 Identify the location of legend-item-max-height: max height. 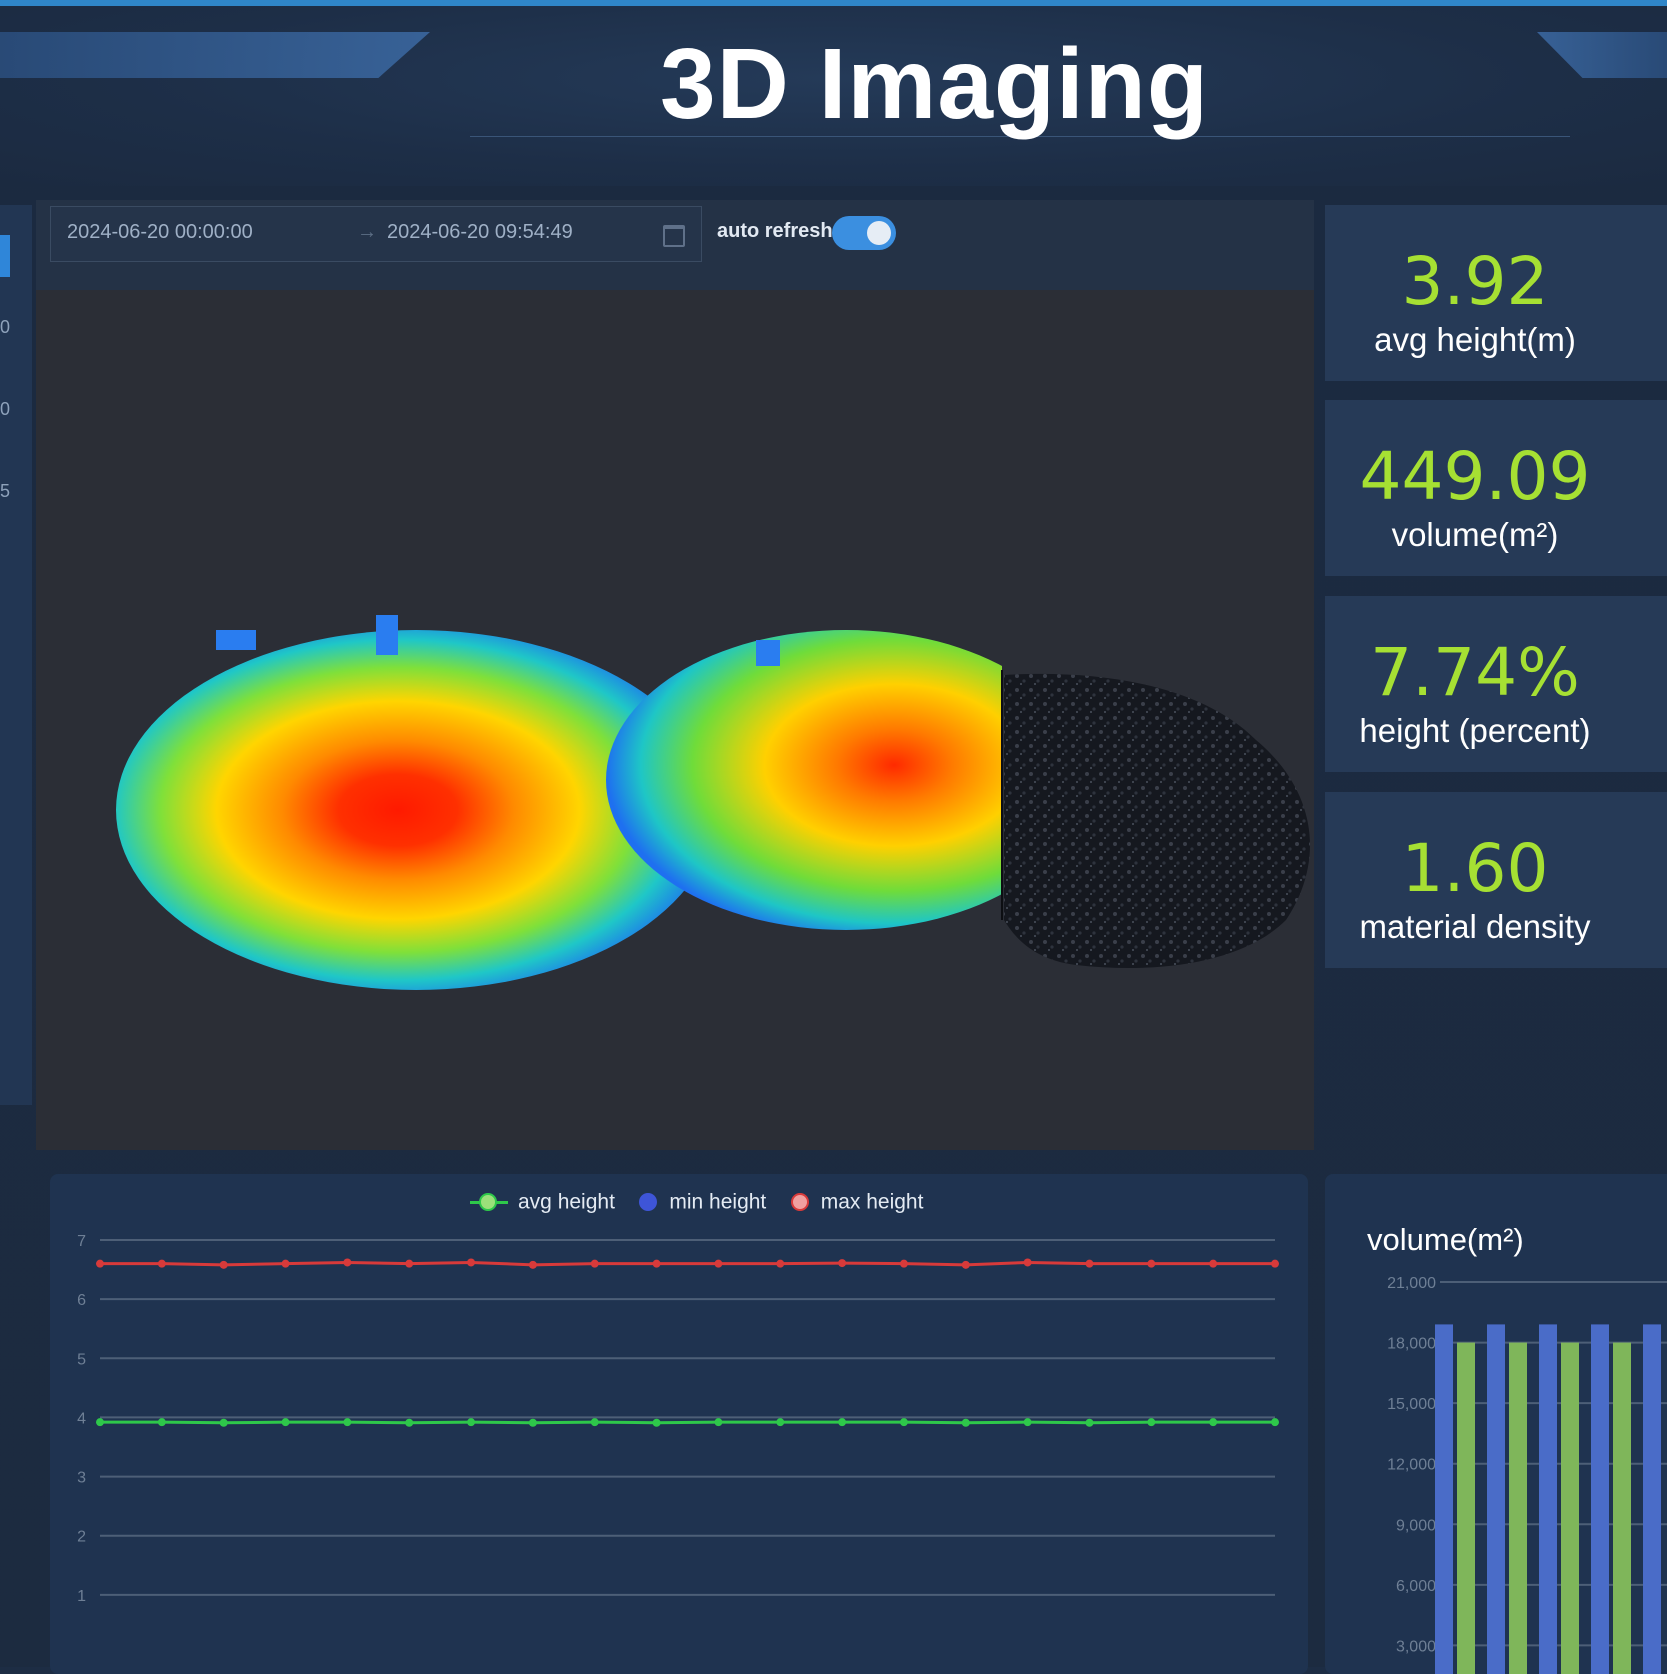
(856, 1202).